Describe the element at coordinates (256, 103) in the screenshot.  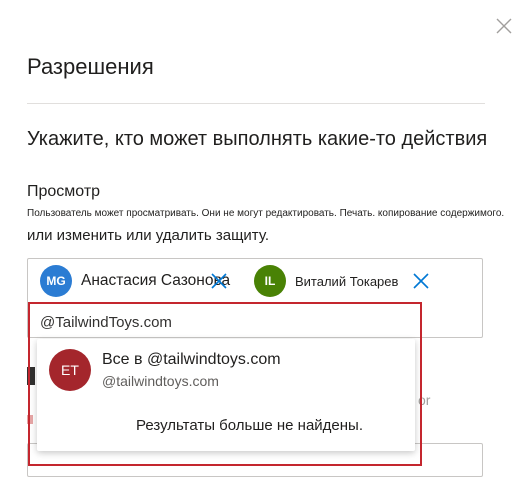
I see `title-divider` at that location.